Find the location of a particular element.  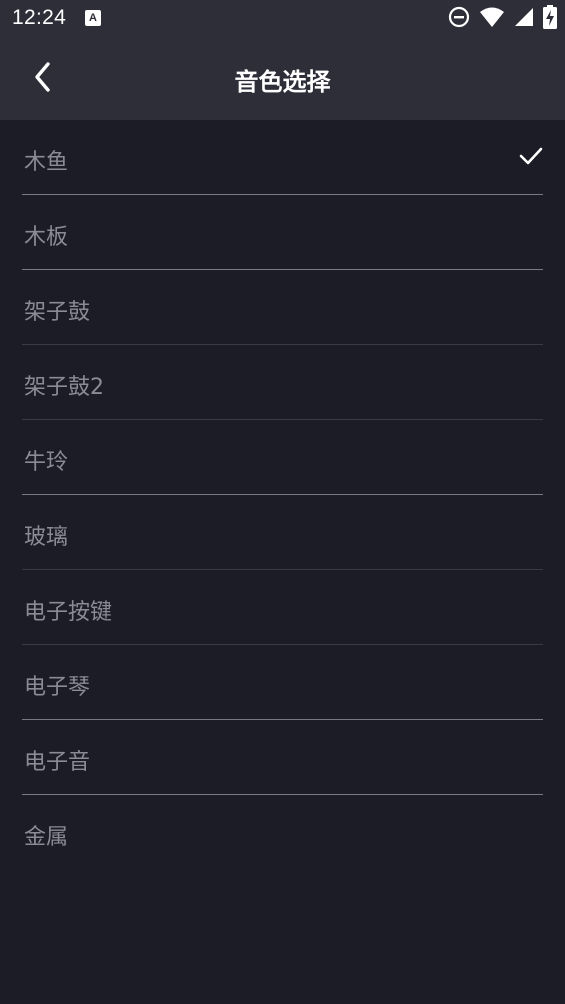

status-icons is located at coordinates (502, 19).